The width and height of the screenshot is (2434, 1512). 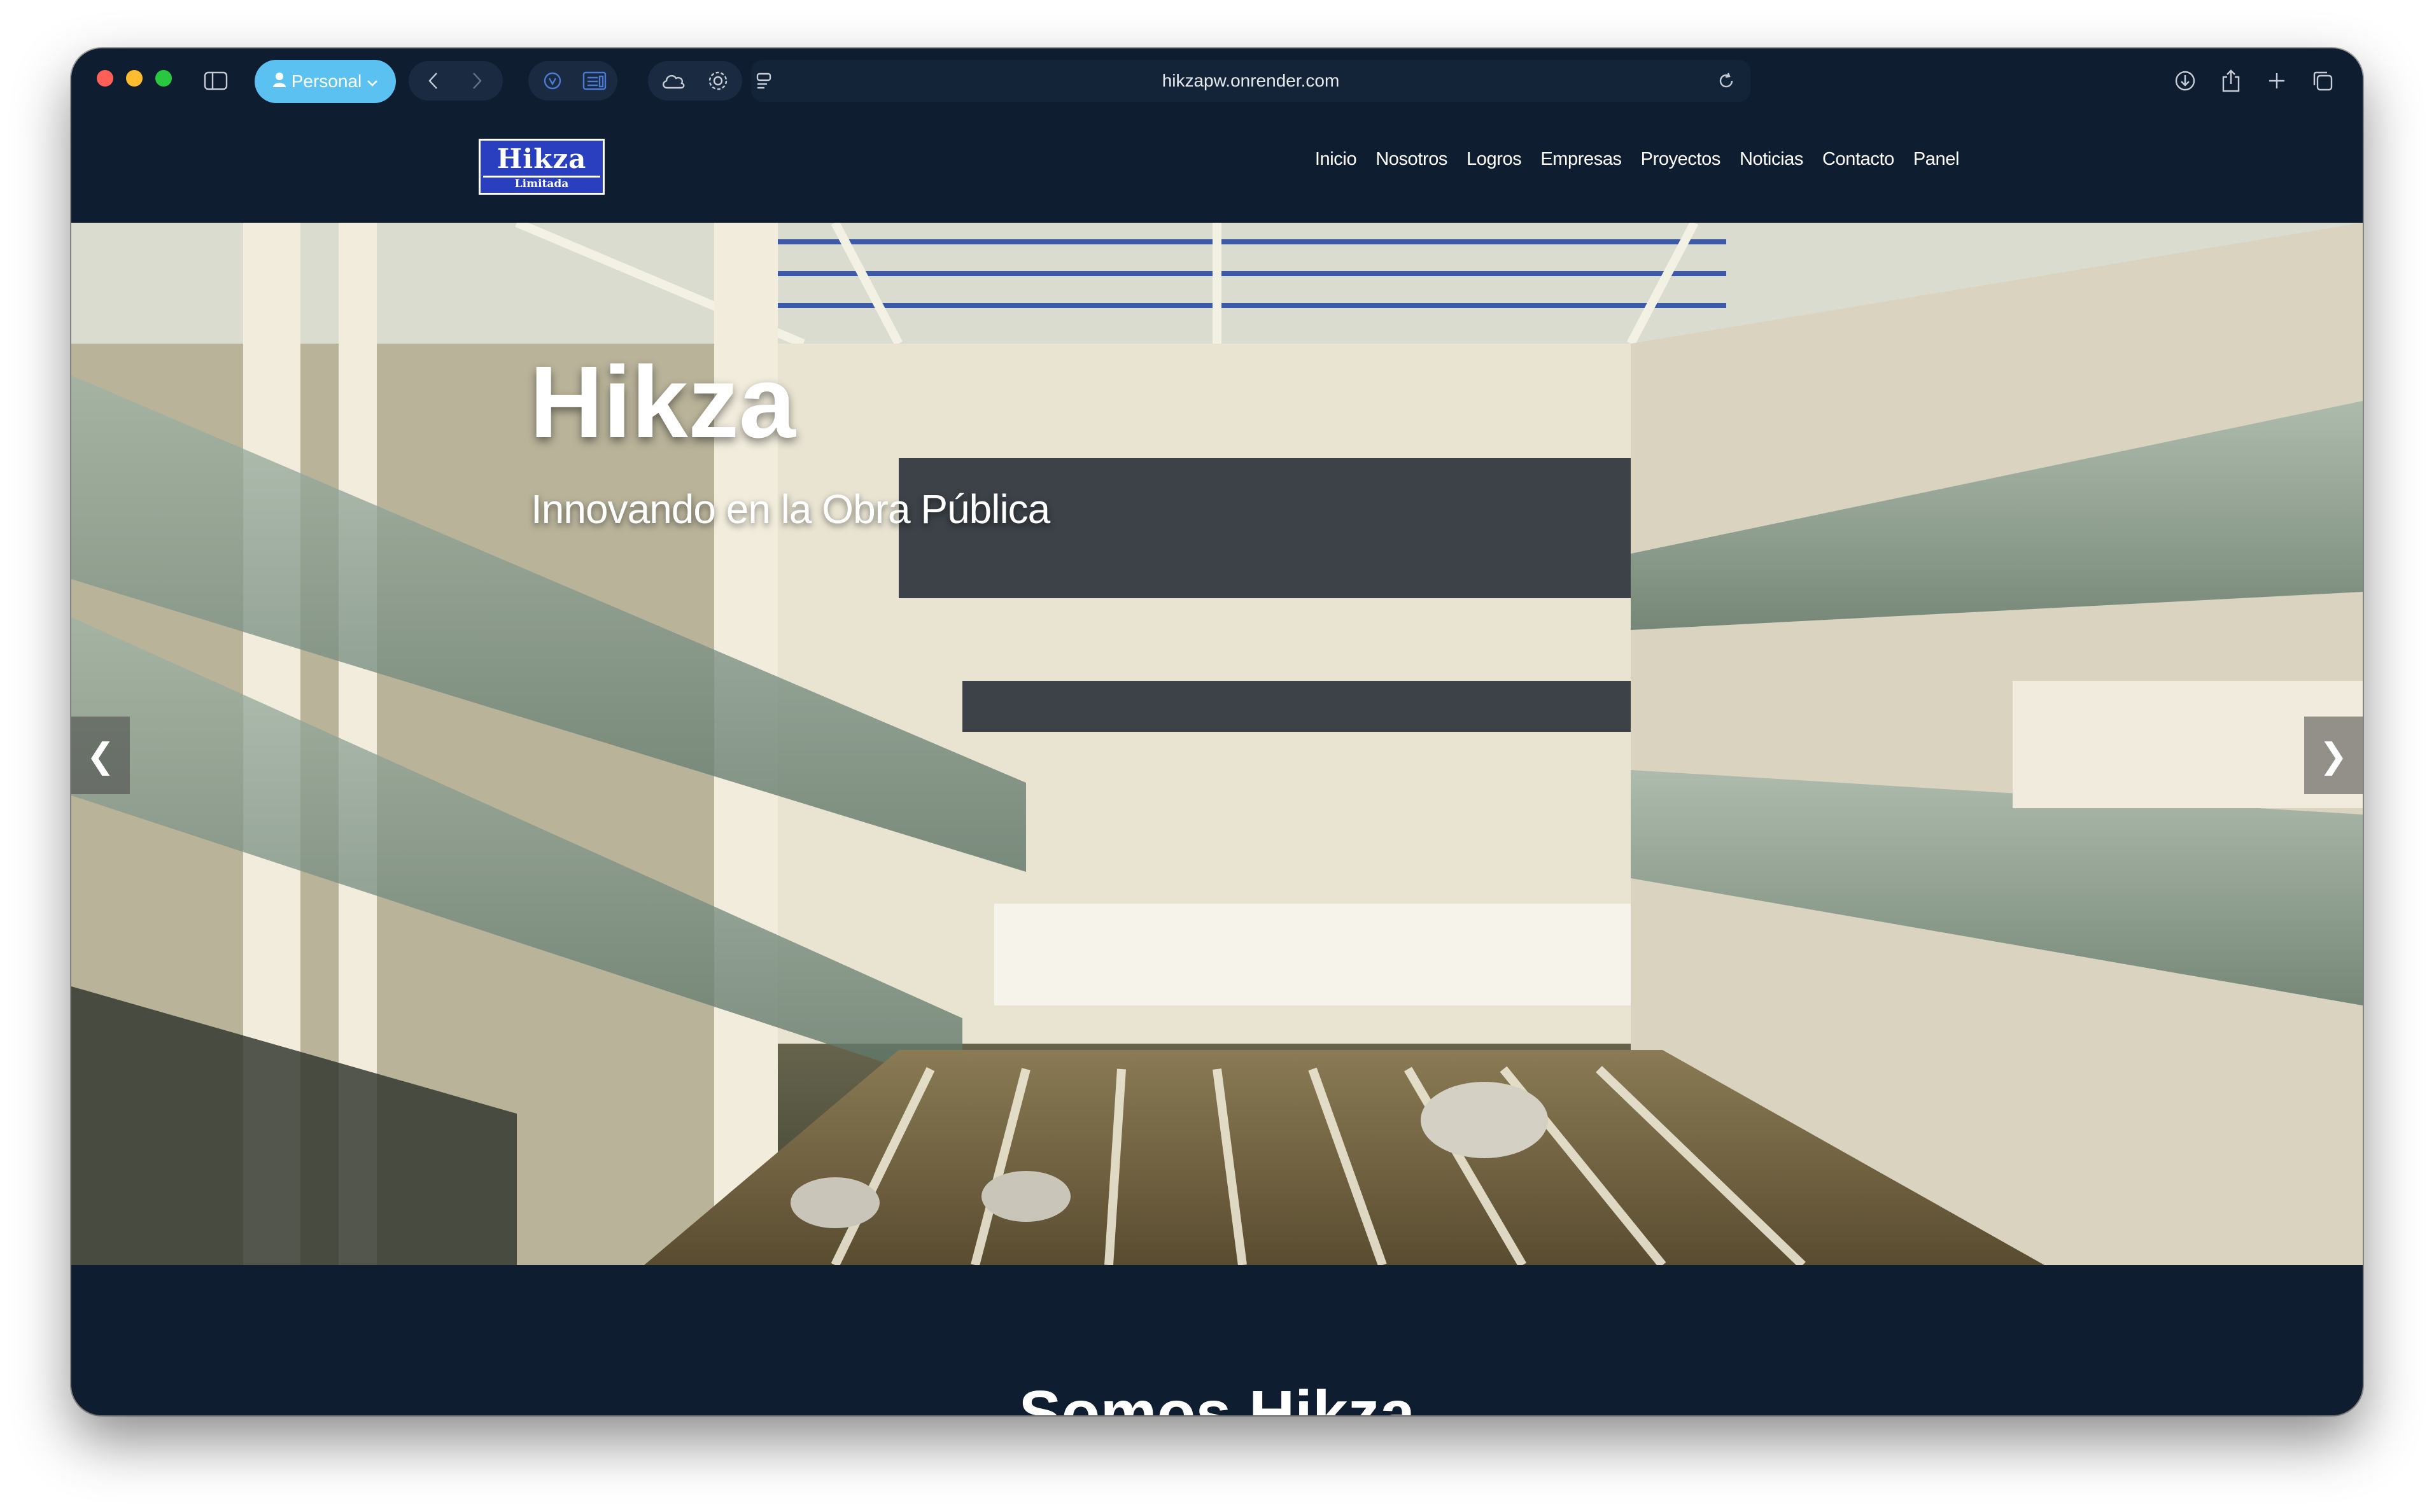 I want to click on hikza-logo: Hikza Limitada, so click(x=542, y=167).